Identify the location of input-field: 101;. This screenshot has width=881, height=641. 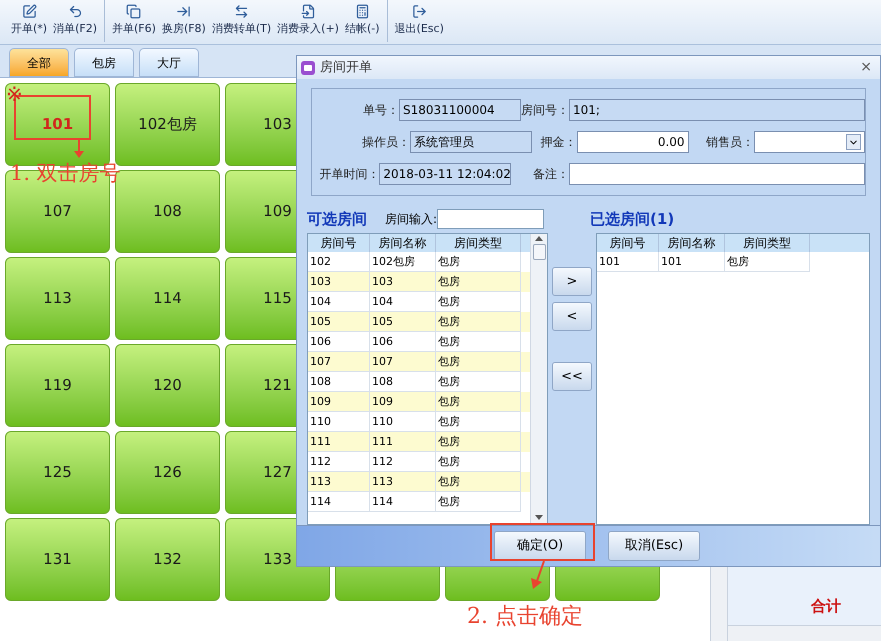
(717, 110).